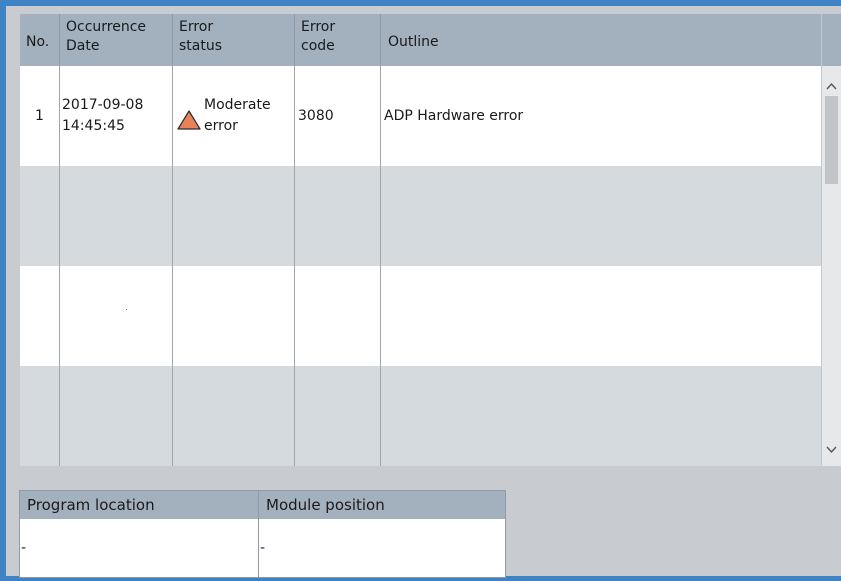  Describe the element at coordinates (338, 40) in the screenshot. I see `column-header-error-code: Error code` at that location.